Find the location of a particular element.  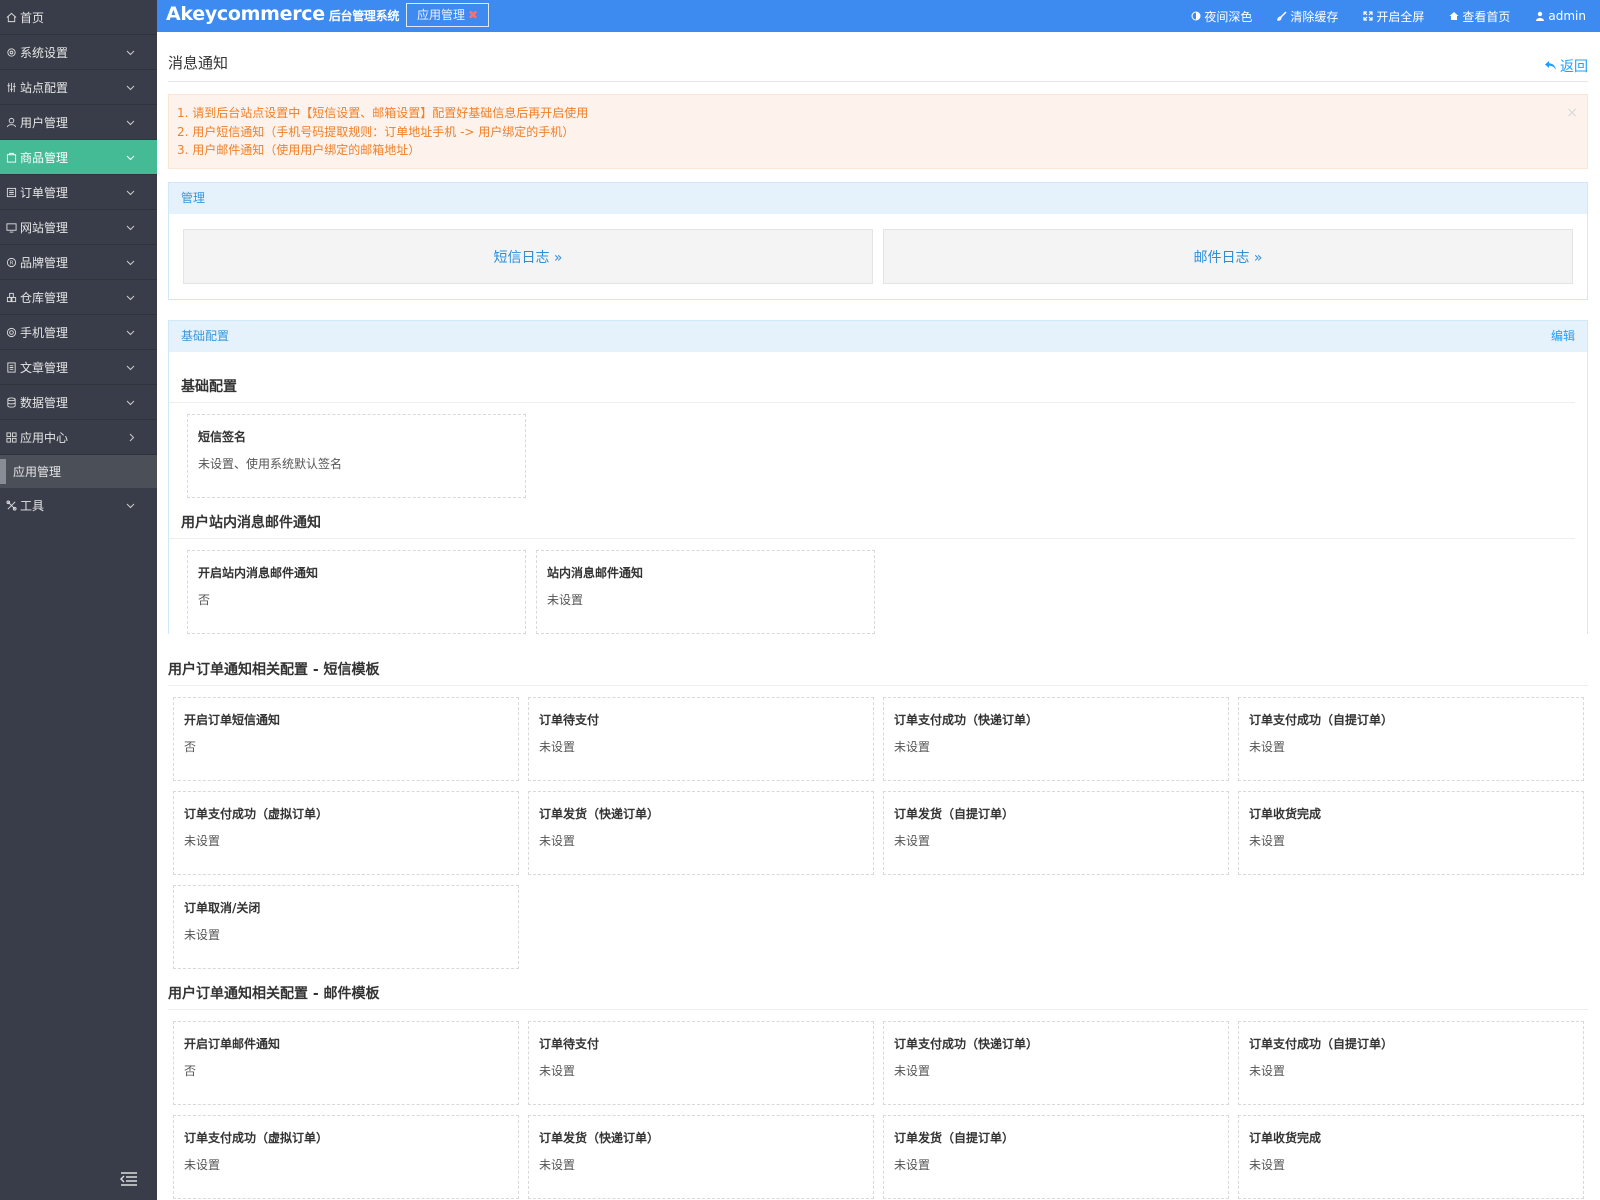

sidebar-item-label: 用户管理 is located at coordinates (44, 122).